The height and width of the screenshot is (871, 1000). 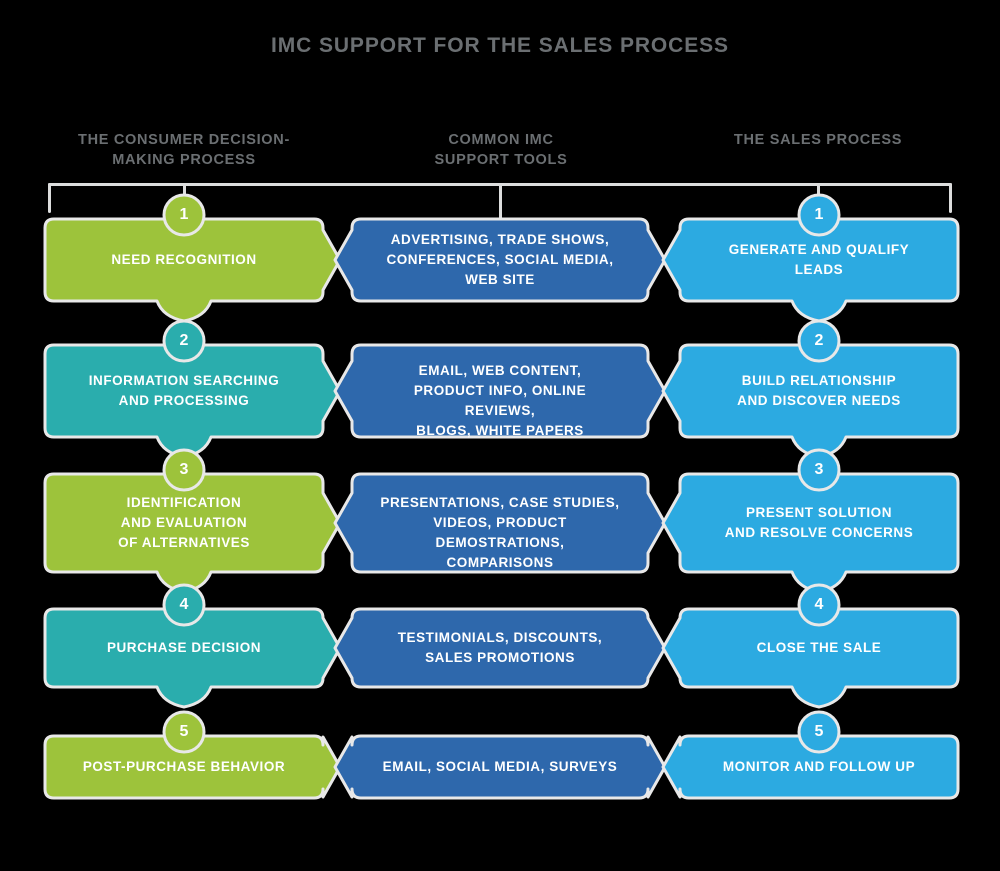 I want to click on column-header-line-1: THE SALES PROCESS, so click(x=818, y=140).